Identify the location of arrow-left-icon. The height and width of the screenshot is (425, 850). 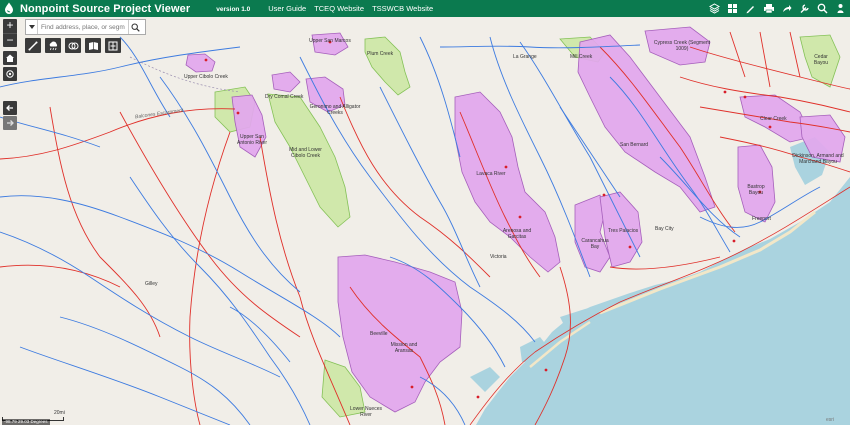
(9, 108).